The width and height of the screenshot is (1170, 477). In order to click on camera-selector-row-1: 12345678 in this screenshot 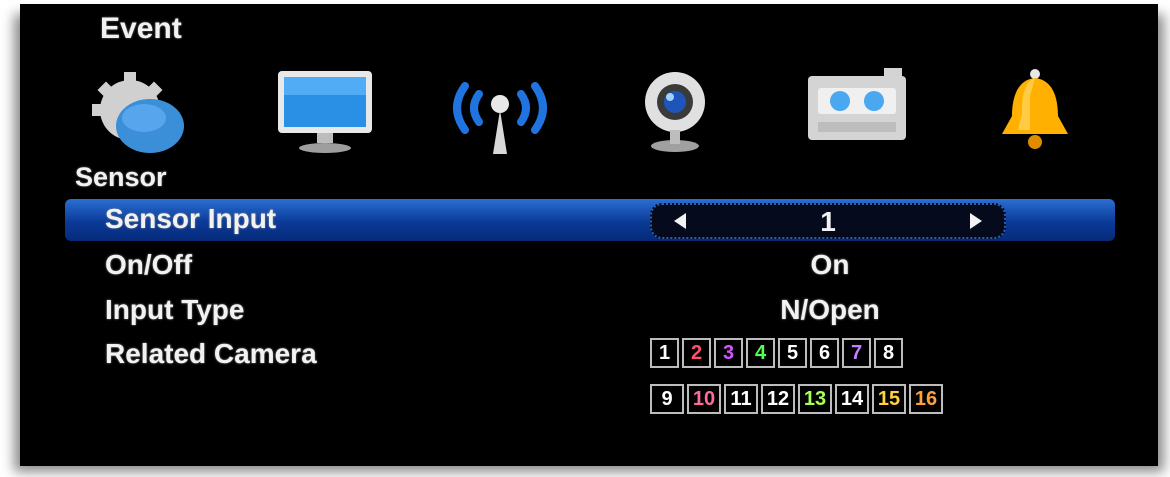, I will do `click(776, 353)`.